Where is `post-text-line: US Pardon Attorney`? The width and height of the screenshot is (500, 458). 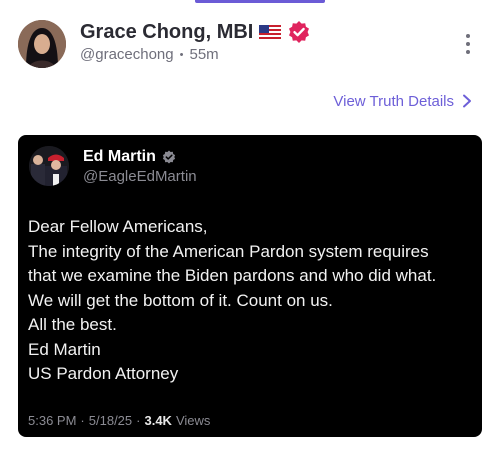 post-text-line: US Pardon Attorney is located at coordinates (103, 373).